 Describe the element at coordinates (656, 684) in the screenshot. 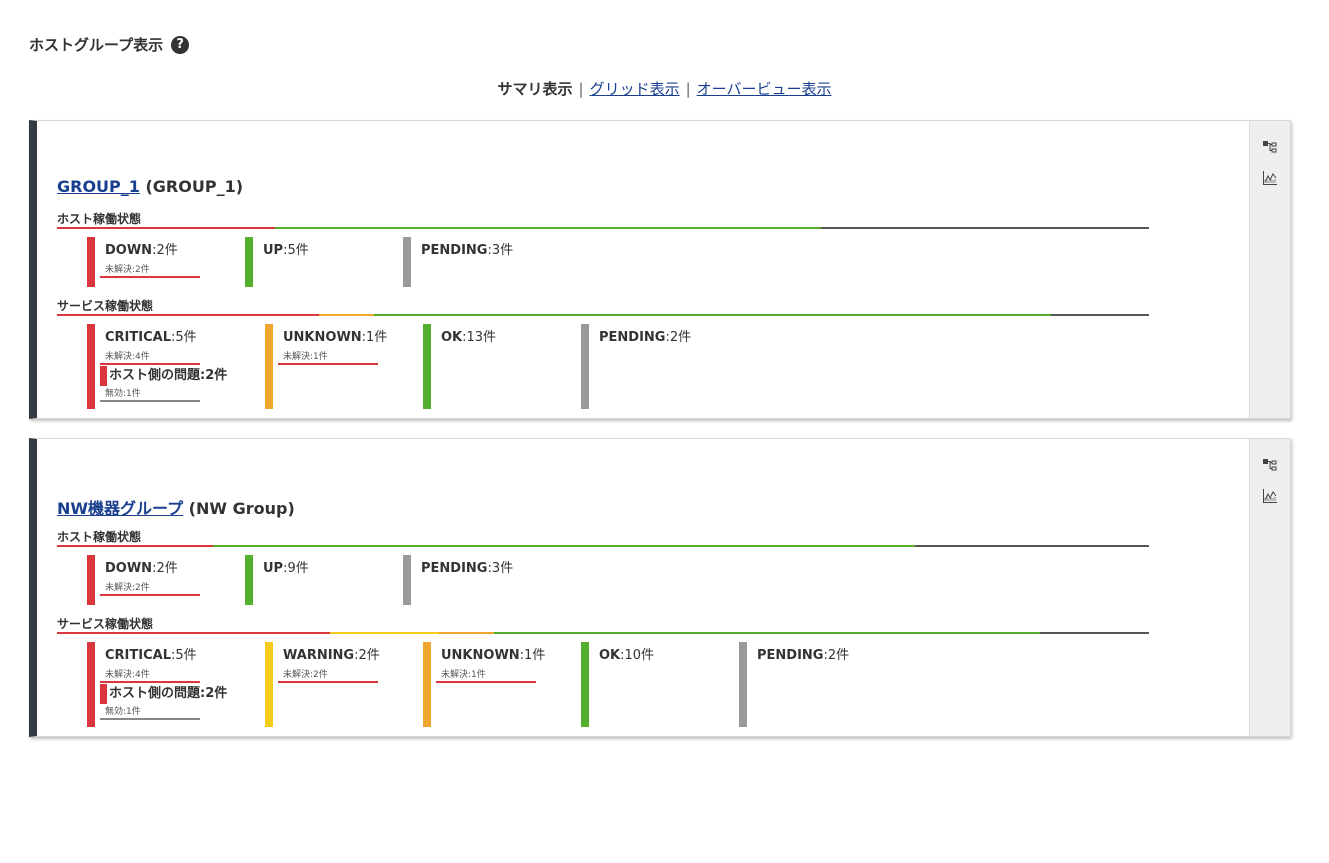

I see `service-tile-ok: OK:10件` at that location.